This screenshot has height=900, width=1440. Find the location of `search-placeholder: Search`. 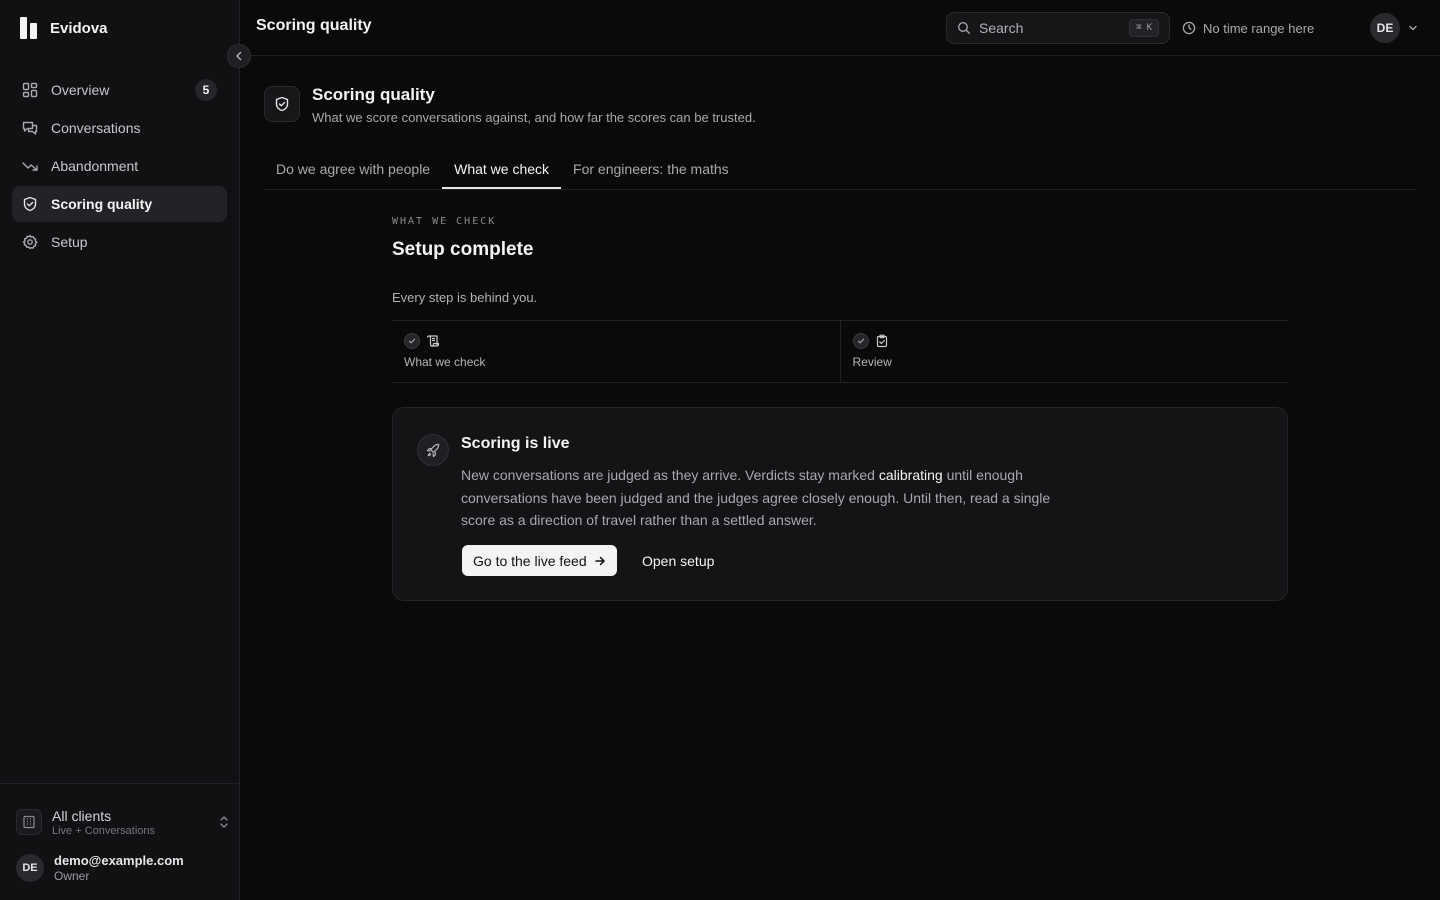

search-placeholder: Search is located at coordinates (1001, 28).